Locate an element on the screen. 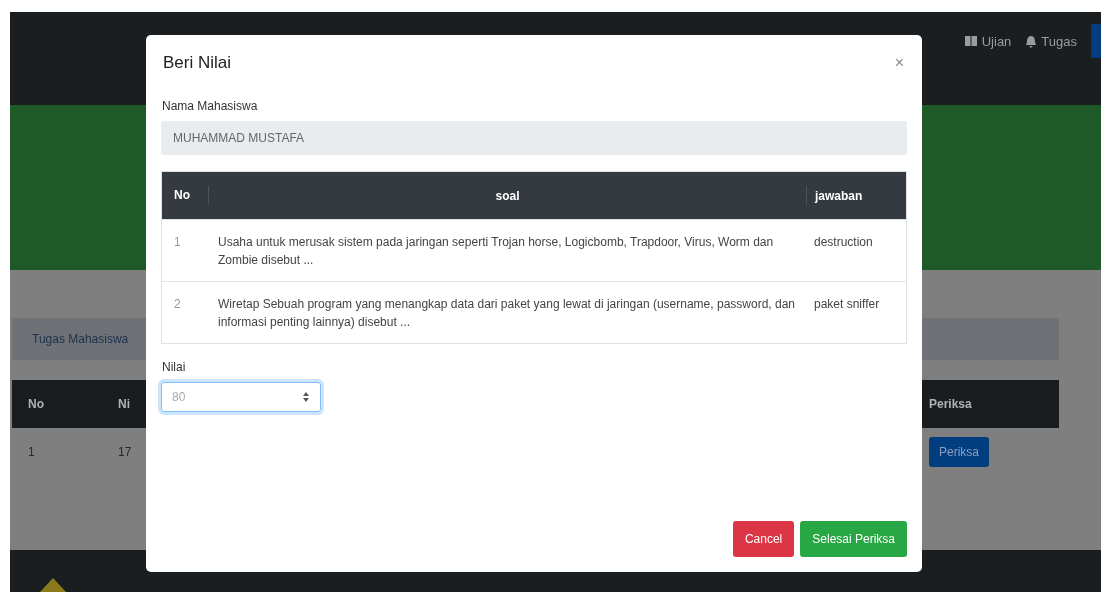 Image resolution: width=1101 pixels, height=592 pixels. table-cell-text: paket sniffer is located at coordinates (847, 305).